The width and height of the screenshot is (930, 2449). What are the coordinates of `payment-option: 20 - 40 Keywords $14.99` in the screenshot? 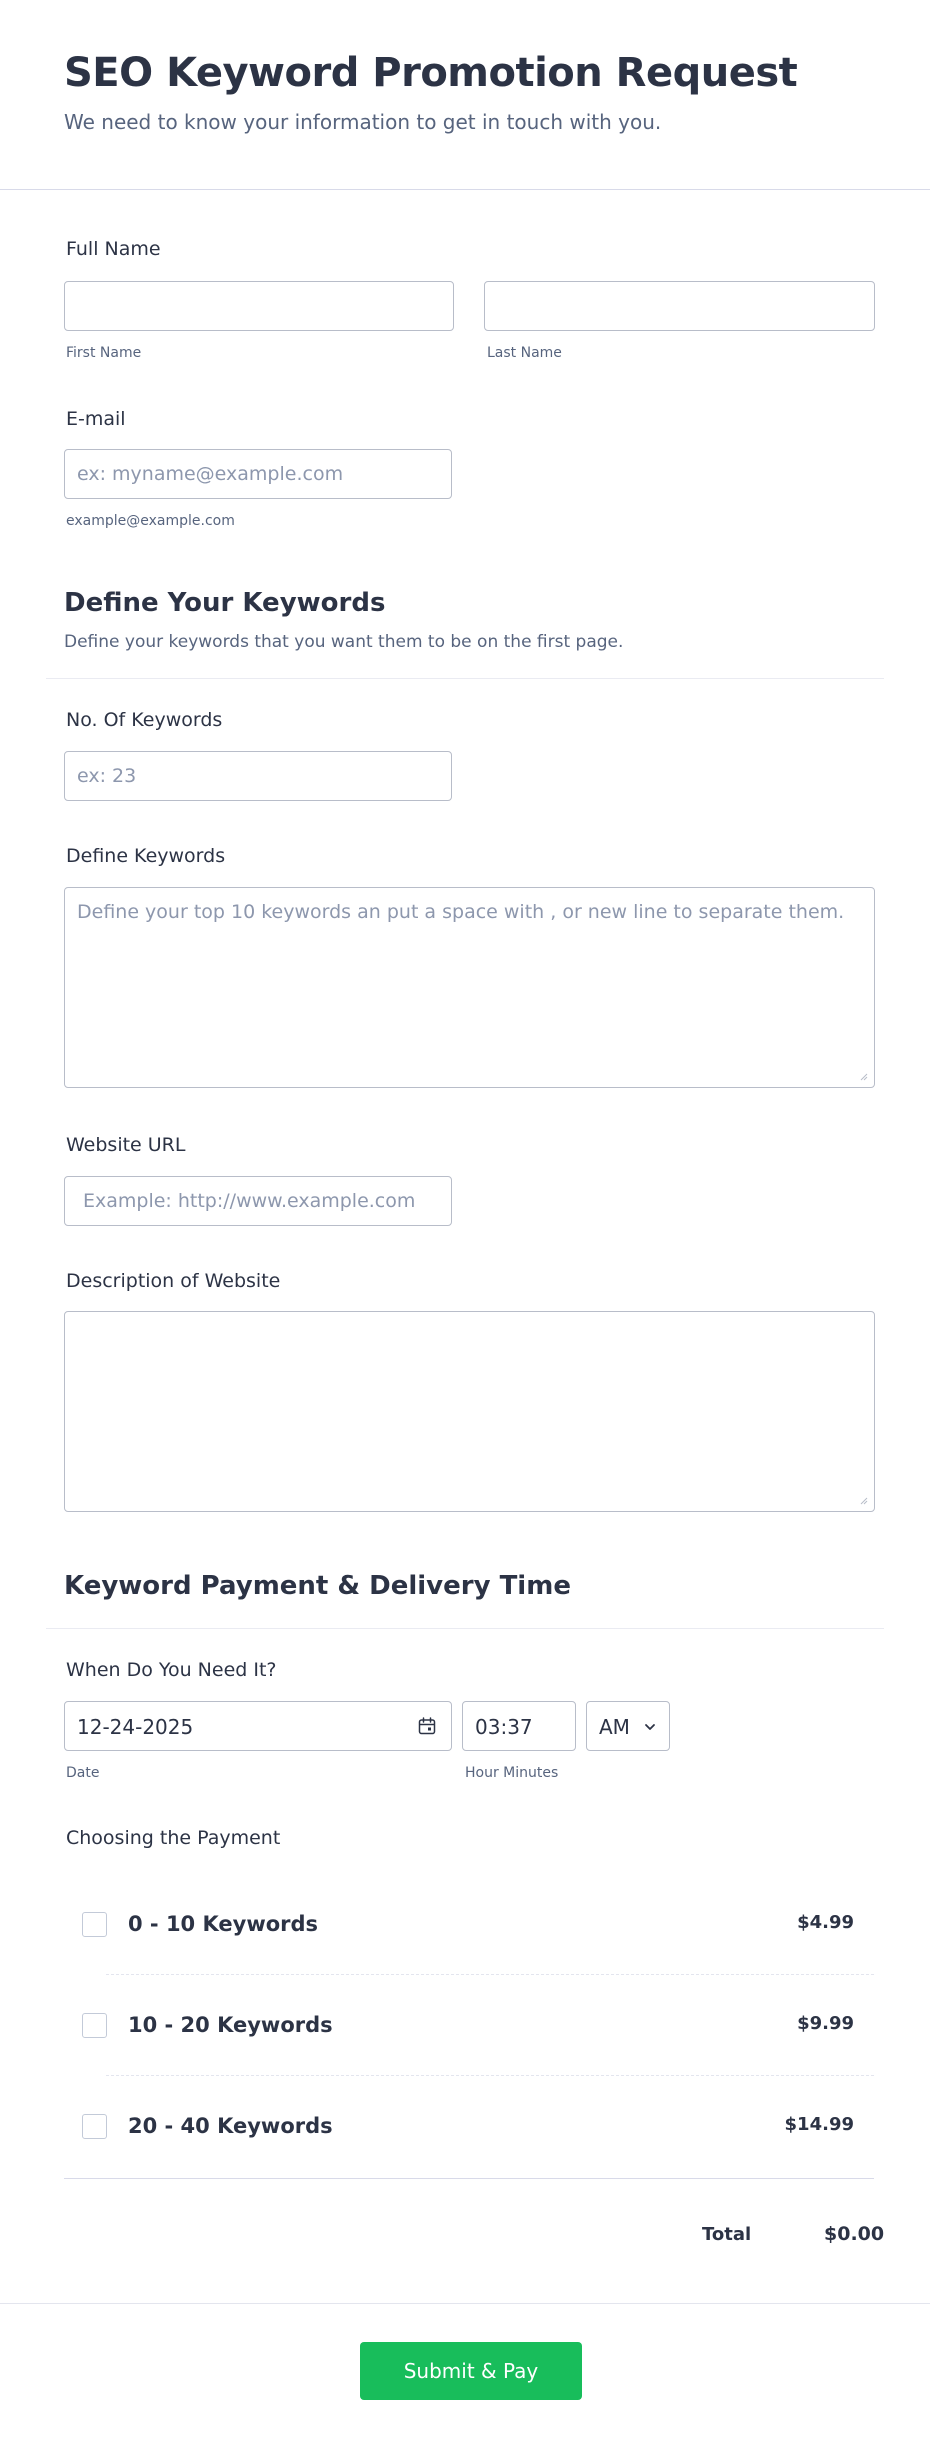 It's located at (469, 2126).